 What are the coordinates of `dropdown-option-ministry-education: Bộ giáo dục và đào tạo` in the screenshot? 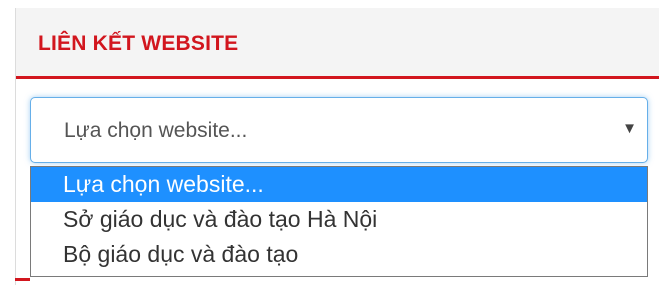 It's located at (339, 254).